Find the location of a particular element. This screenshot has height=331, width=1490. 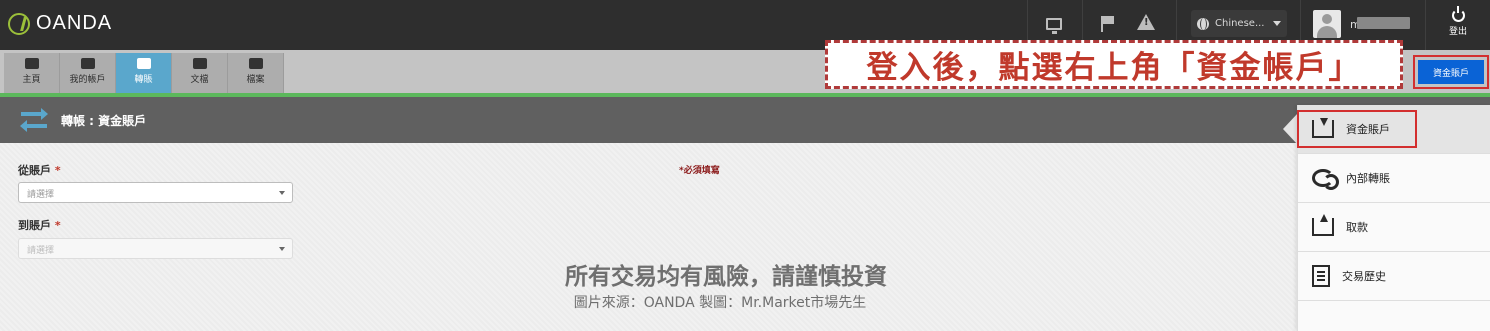

from-label-text: 從賬戶 is located at coordinates (34, 170).